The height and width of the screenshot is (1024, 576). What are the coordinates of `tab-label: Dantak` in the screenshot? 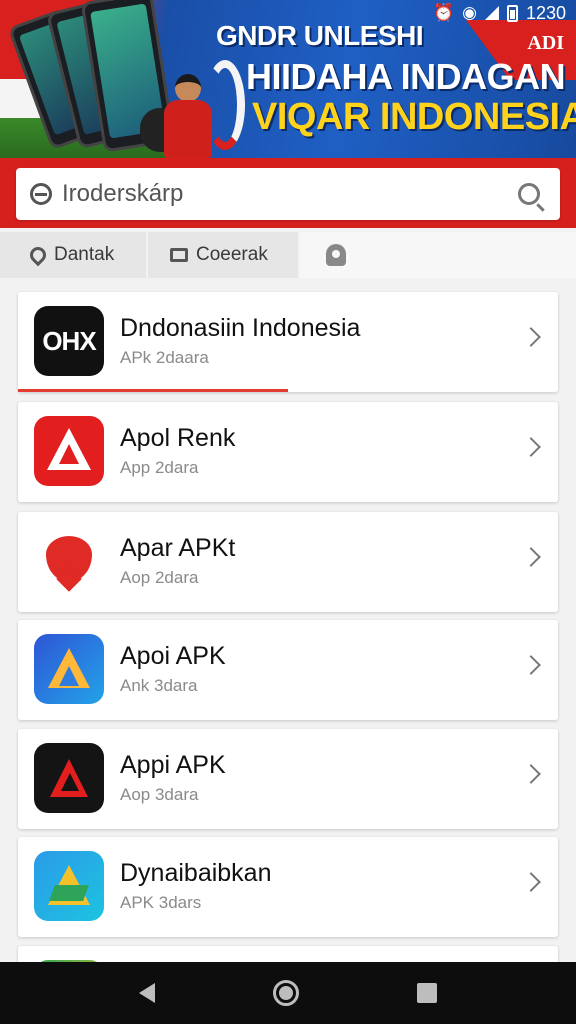 It's located at (84, 254).